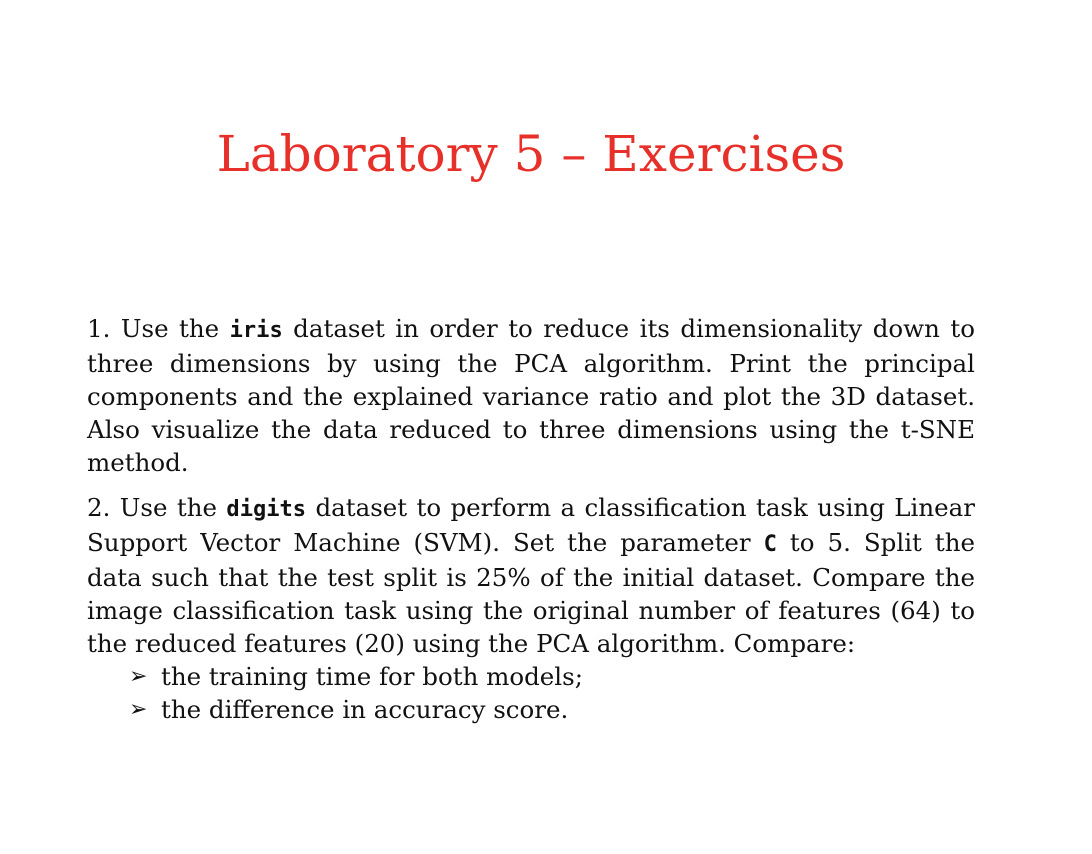  I want to click on exercise-1-text-a: Use the, so click(170, 328).